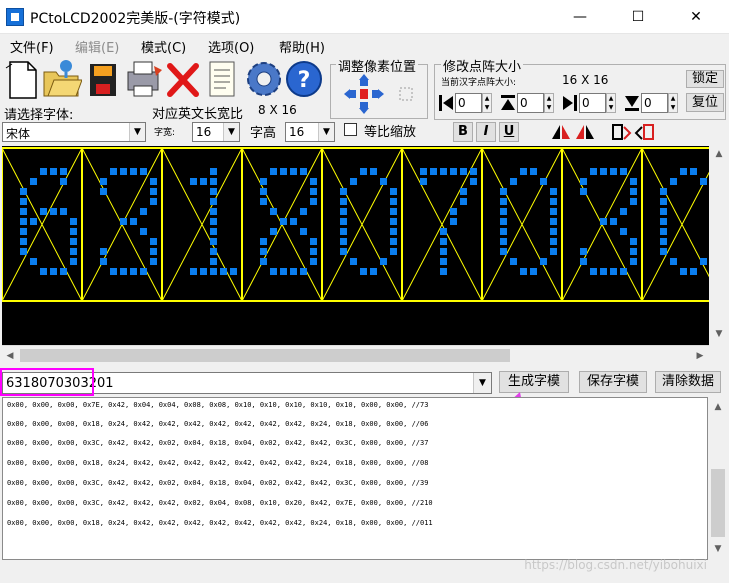  Describe the element at coordinates (302, 46) in the screenshot. I see `menu-help: 帮助(H)` at that location.